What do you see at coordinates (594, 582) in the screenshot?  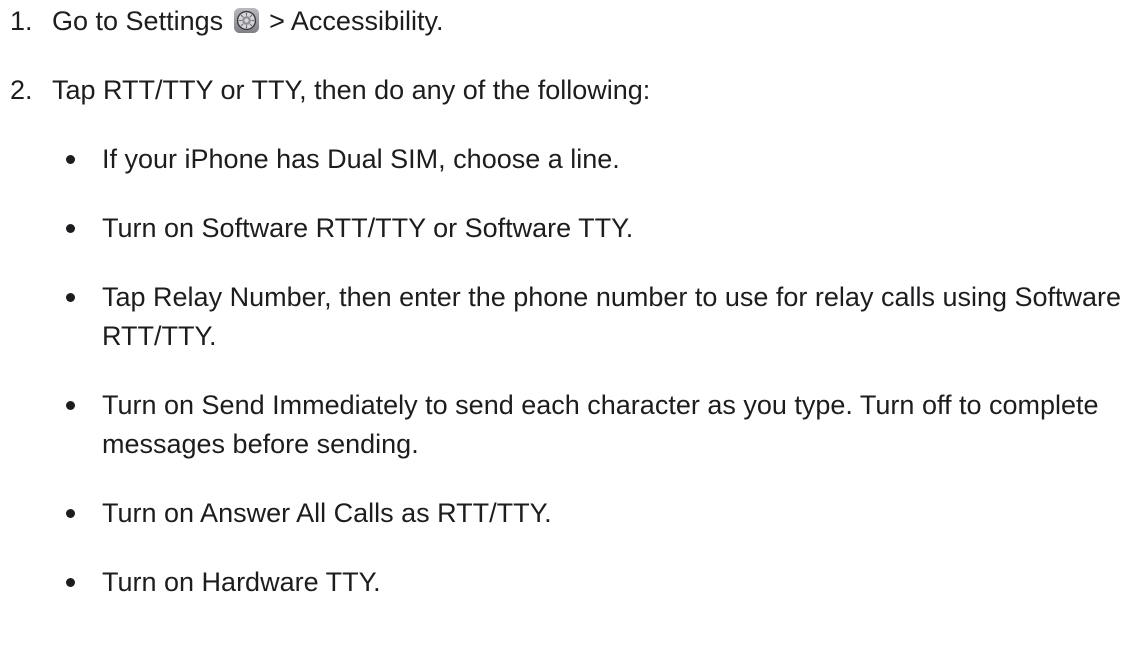 I see `list-item: Turn on Hardware TTY.` at bounding box center [594, 582].